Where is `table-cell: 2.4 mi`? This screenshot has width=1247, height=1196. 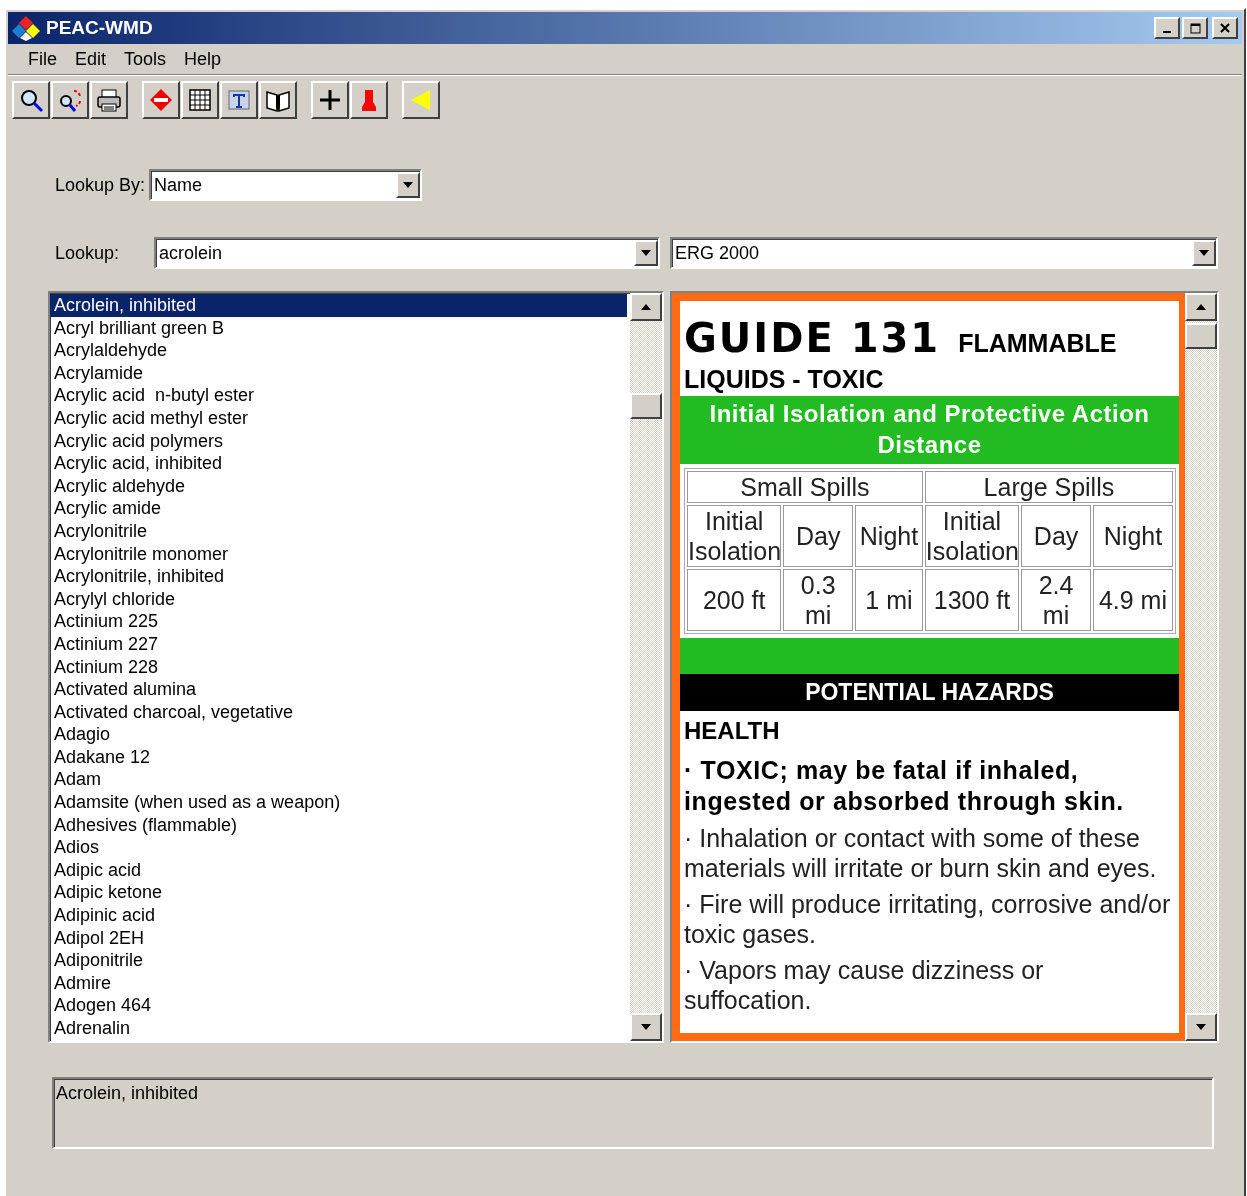
table-cell: 2.4 mi is located at coordinates (1056, 600).